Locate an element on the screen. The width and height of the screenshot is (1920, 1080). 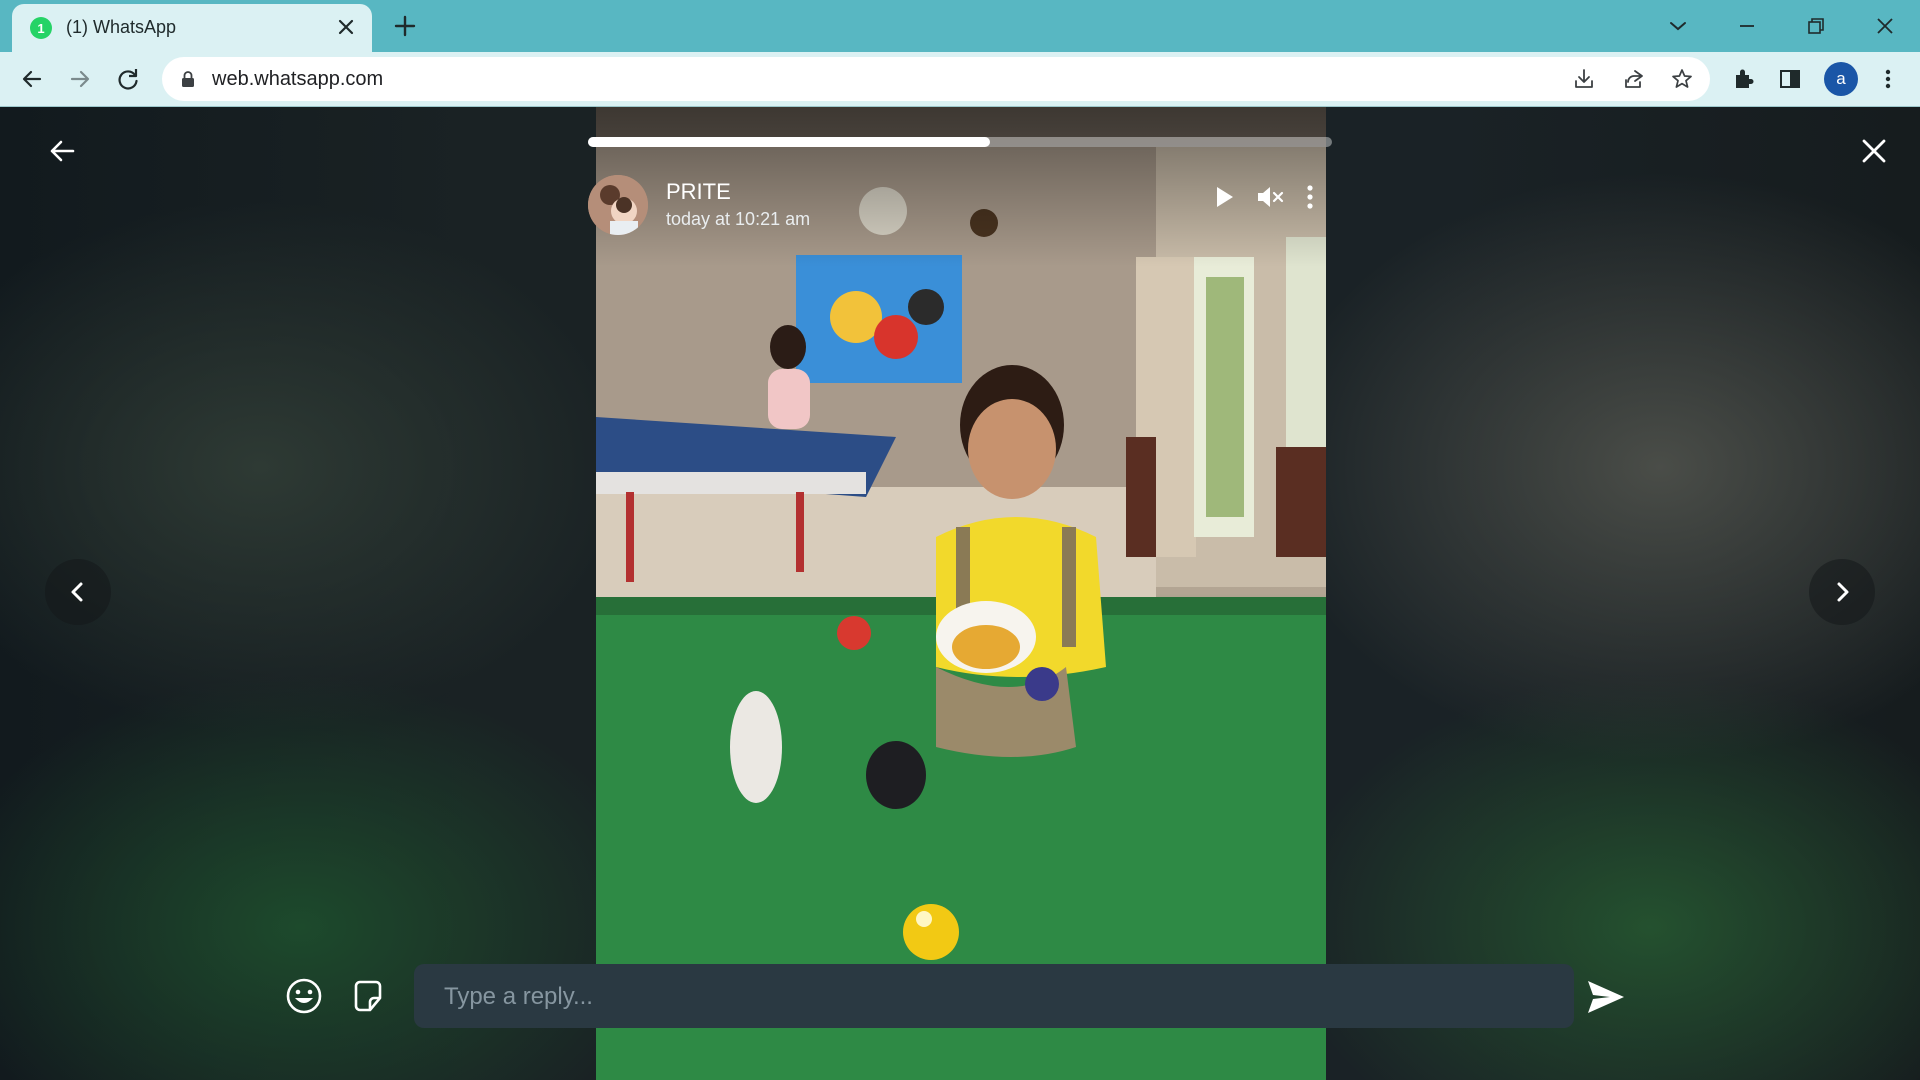
browser-titlebar: 1 (1) WhatsApp is located at coordinates (960, 26).